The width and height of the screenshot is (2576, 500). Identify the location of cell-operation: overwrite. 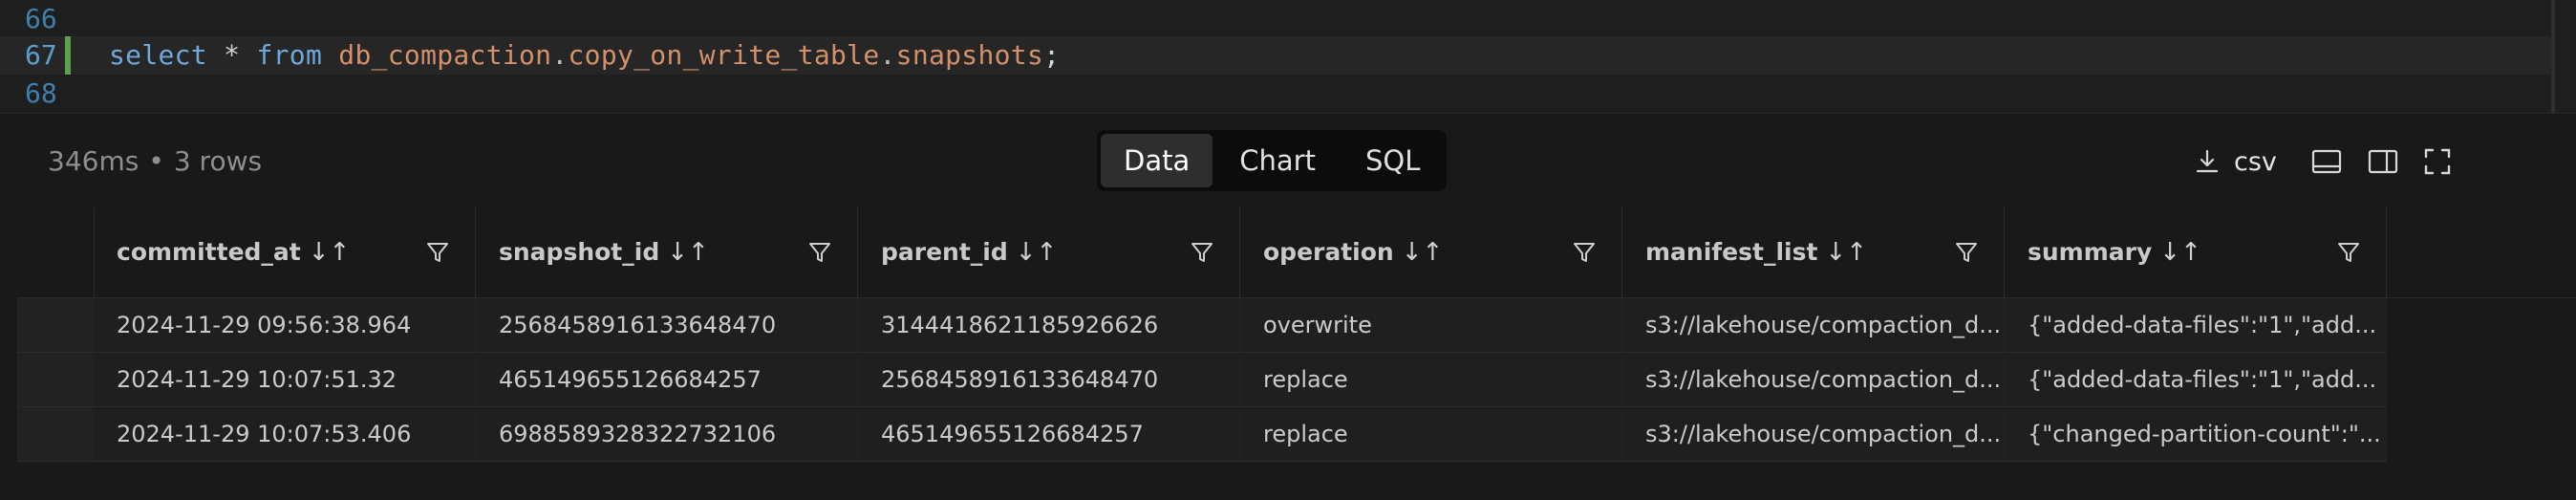
(1431, 325).